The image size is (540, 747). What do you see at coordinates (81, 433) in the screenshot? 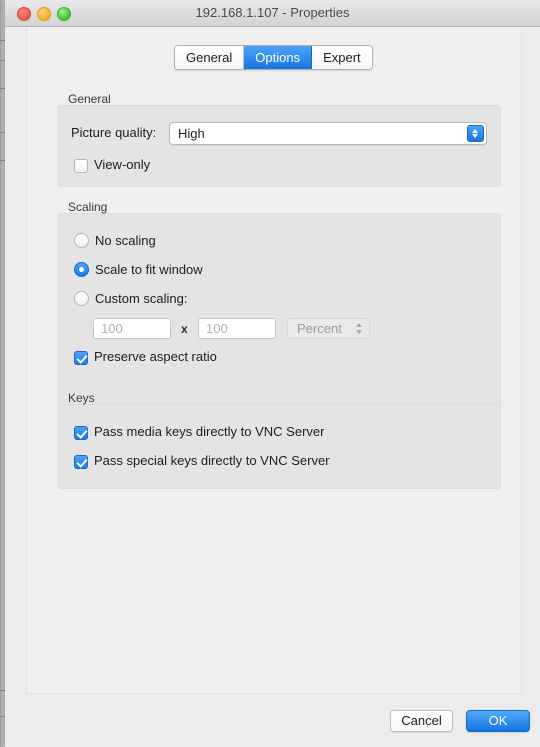
I see `pass-media-keys-checkbox` at bounding box center [81, 433].